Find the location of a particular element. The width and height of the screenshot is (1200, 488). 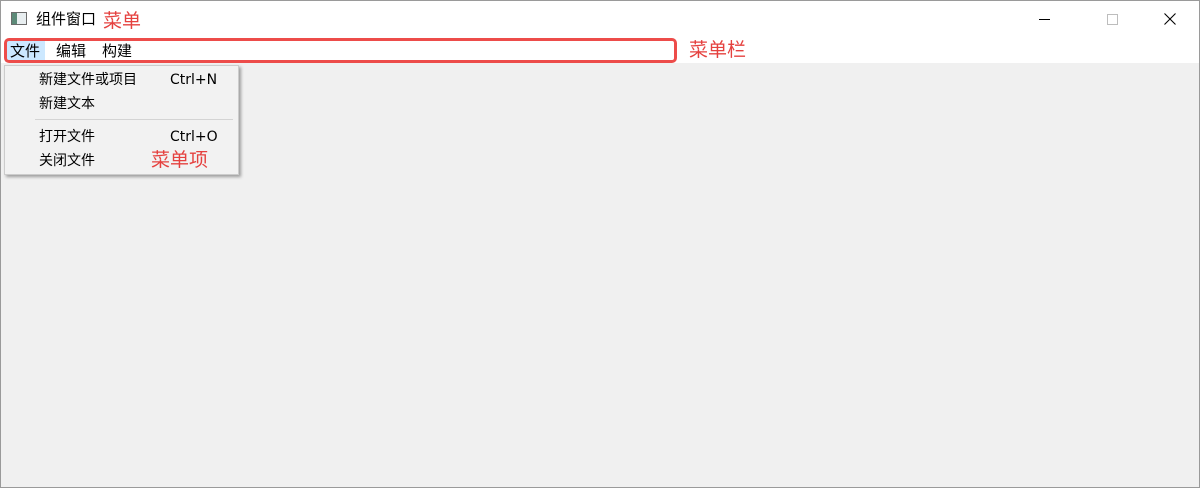

minimize-icon is located at coordinates (1044, 19).